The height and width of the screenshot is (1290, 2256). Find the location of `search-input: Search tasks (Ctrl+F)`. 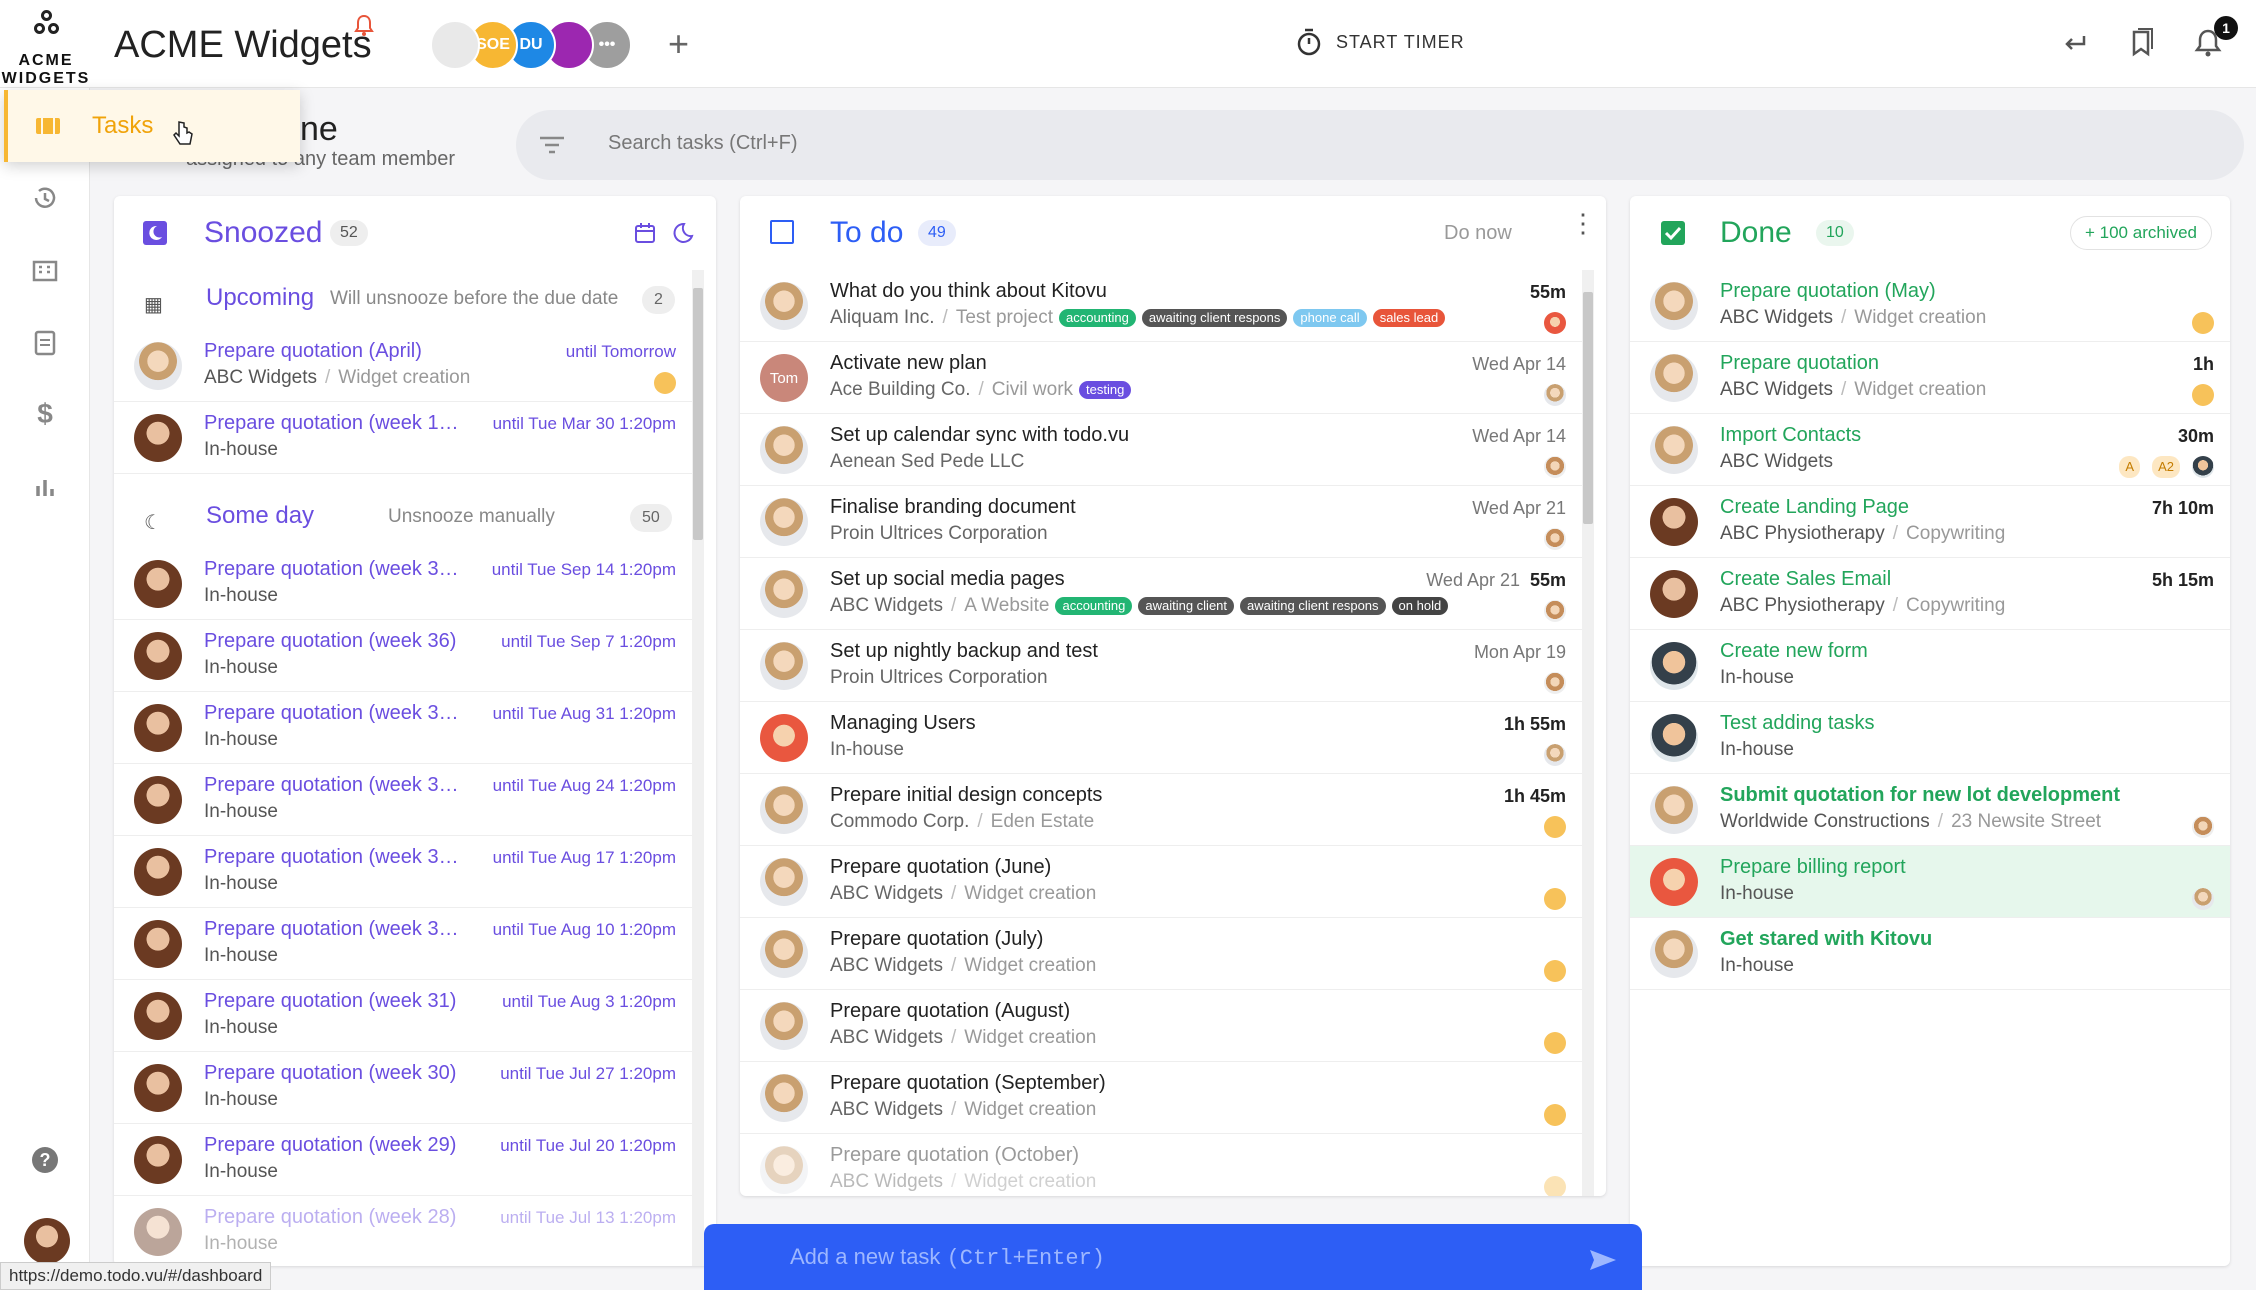

search-input: Search tasks (Ctrl+F) is located at coordinates (702, 143).